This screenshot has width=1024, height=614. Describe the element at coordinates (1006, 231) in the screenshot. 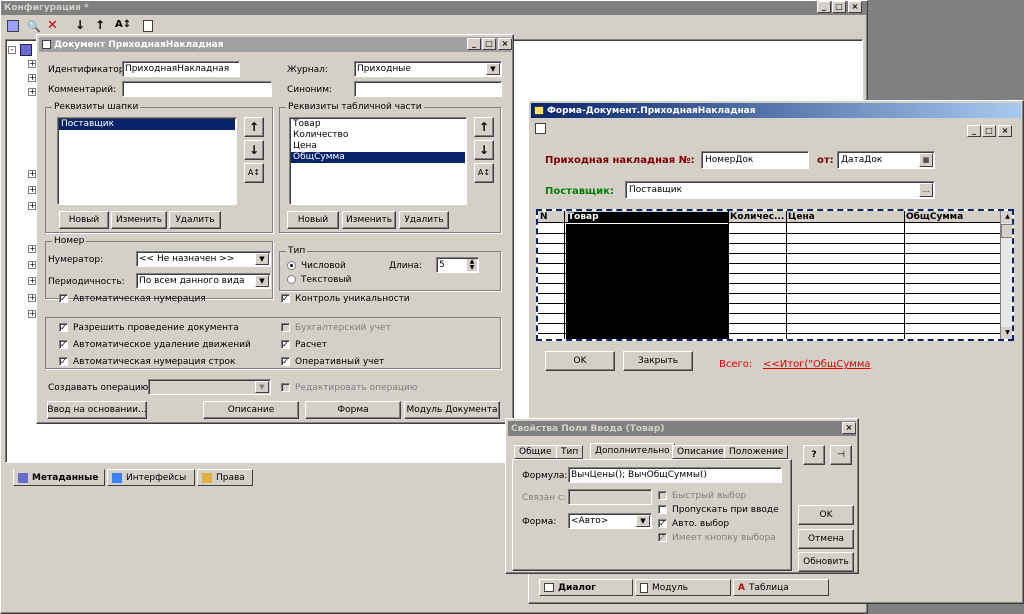

I see `scroll-thumb` at that location.